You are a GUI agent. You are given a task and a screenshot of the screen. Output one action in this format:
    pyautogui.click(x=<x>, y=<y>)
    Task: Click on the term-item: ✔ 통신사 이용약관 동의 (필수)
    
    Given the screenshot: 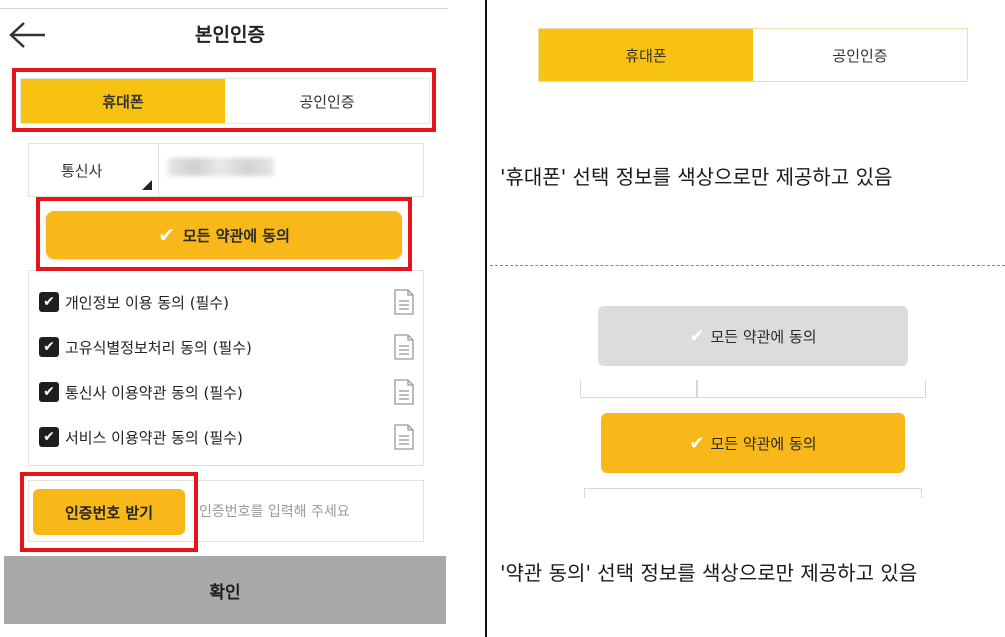 What is the action you would take?
    pyautogui.click(x=227, y=392)
    